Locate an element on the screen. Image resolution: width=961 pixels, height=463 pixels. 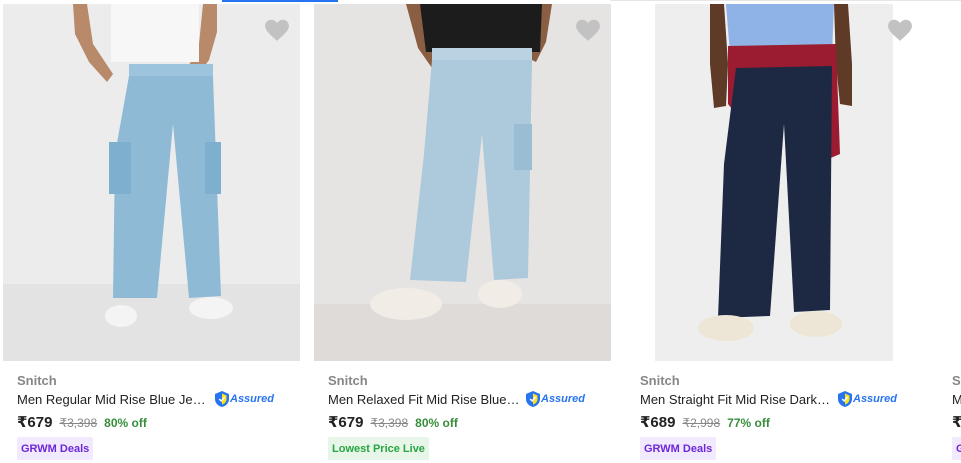
price-row: ₹6 is located at coordinates (956, 422).